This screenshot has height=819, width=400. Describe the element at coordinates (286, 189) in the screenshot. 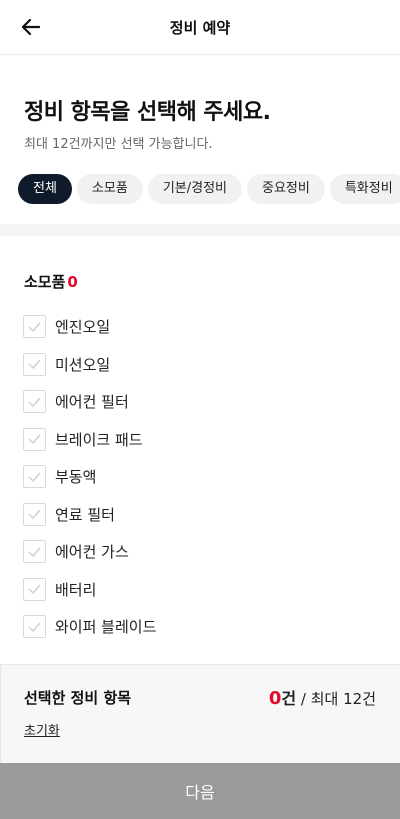

I see `tab-major-maintenance: 중요정비` at that location.